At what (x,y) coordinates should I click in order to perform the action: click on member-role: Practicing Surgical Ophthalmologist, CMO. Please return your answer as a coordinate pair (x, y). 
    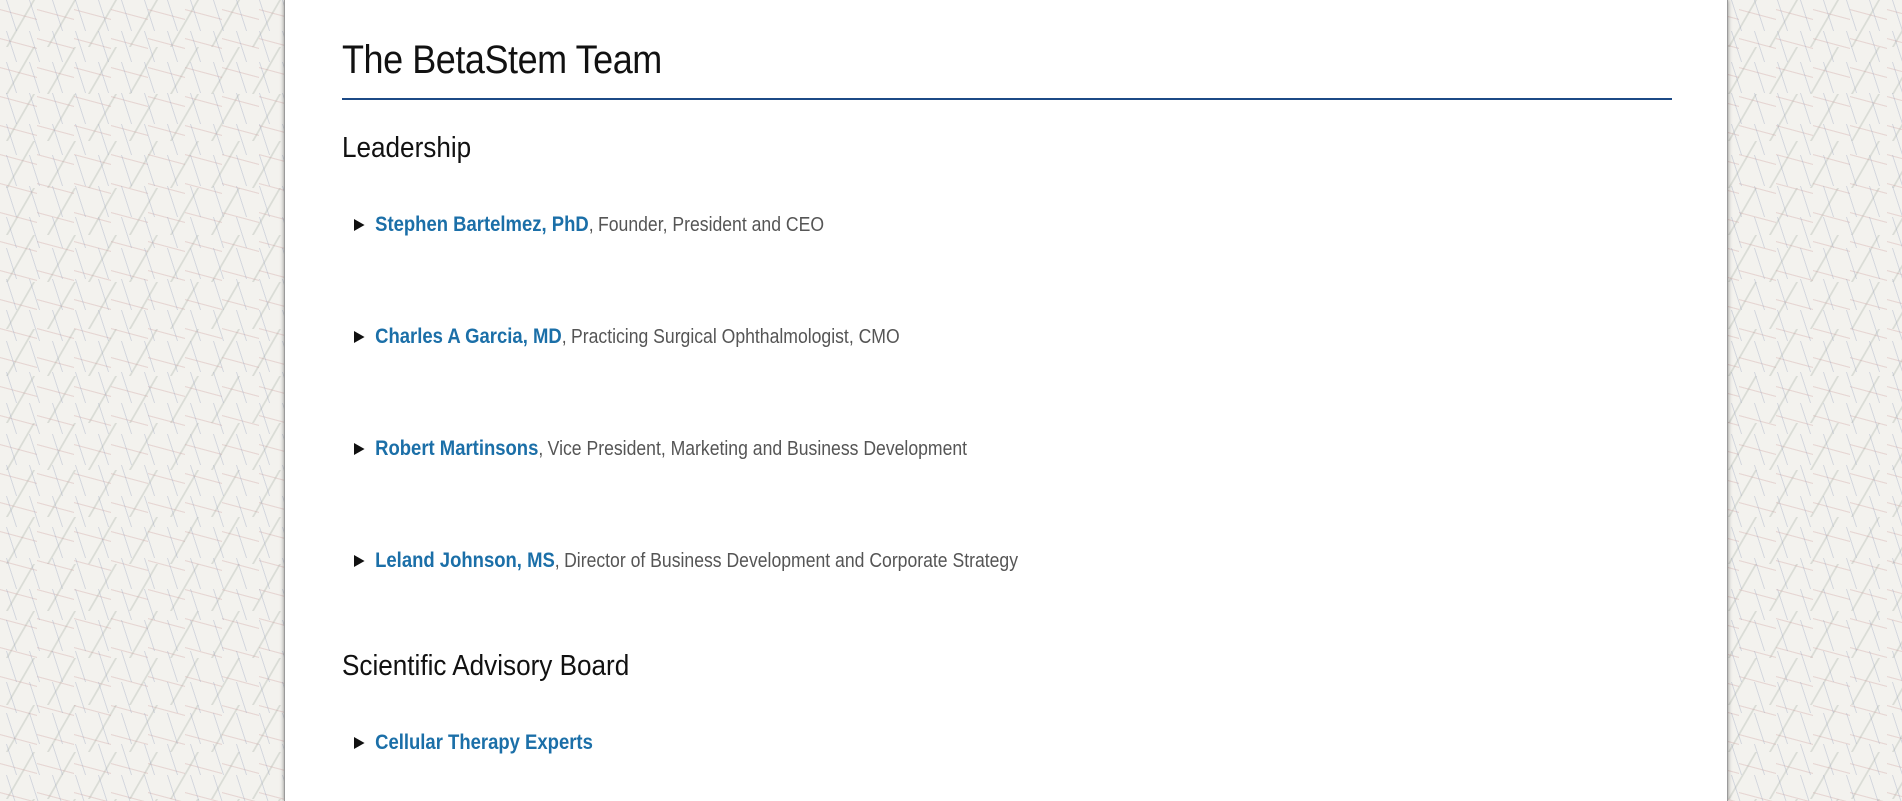
    Looking at the image, I should click on (735, 336).